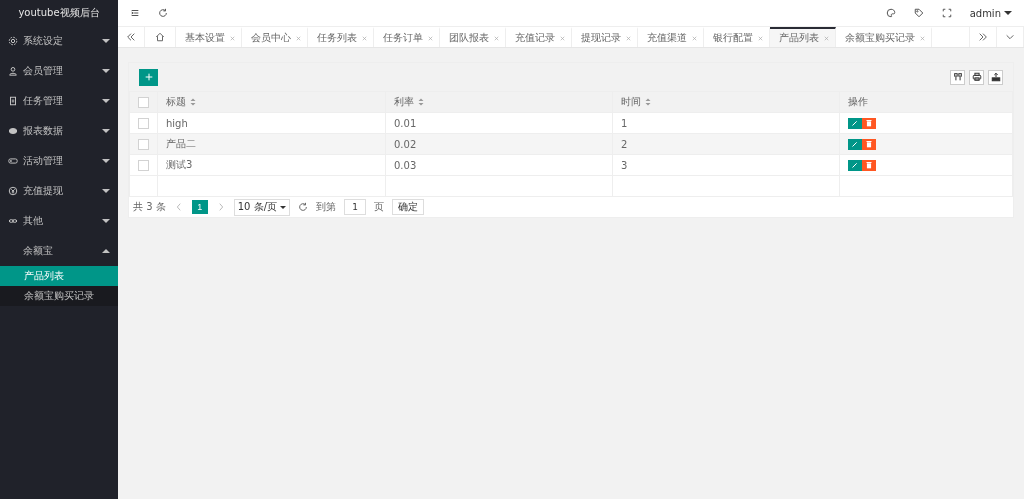 The width and height of the screenshot is (1024, 499). What do you see at coordinates (59, 71) in the screenshot?
I see `sidebar-item: 会员管理` at bounding box center [59, 71].